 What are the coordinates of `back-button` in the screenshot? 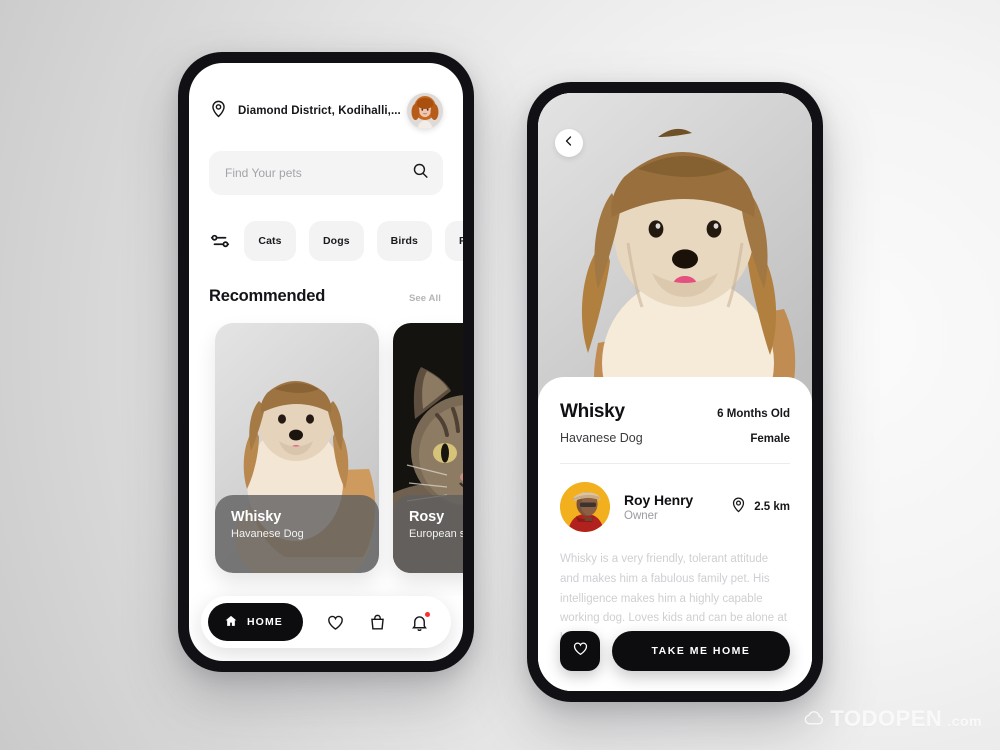 It's located at (569, 143).